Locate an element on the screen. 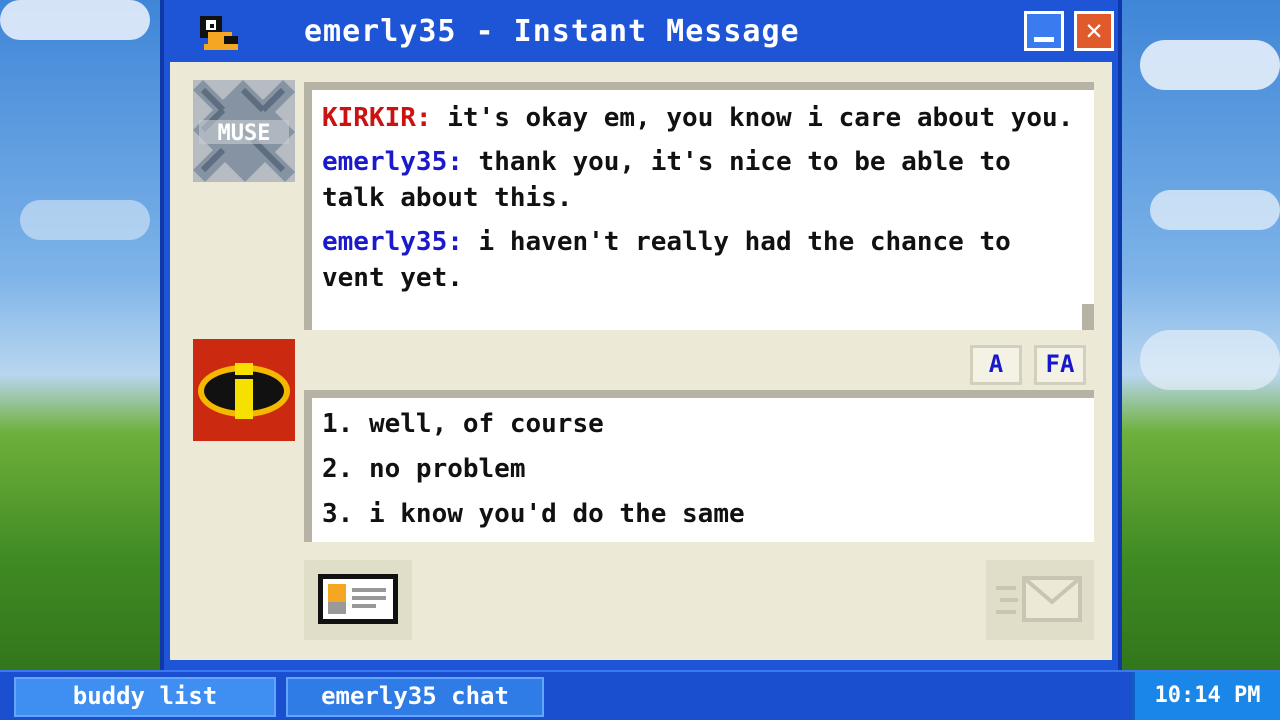 The height and width of the screenshot is (720, 1280). profile-card-icon is located at coordinates (358, 599).